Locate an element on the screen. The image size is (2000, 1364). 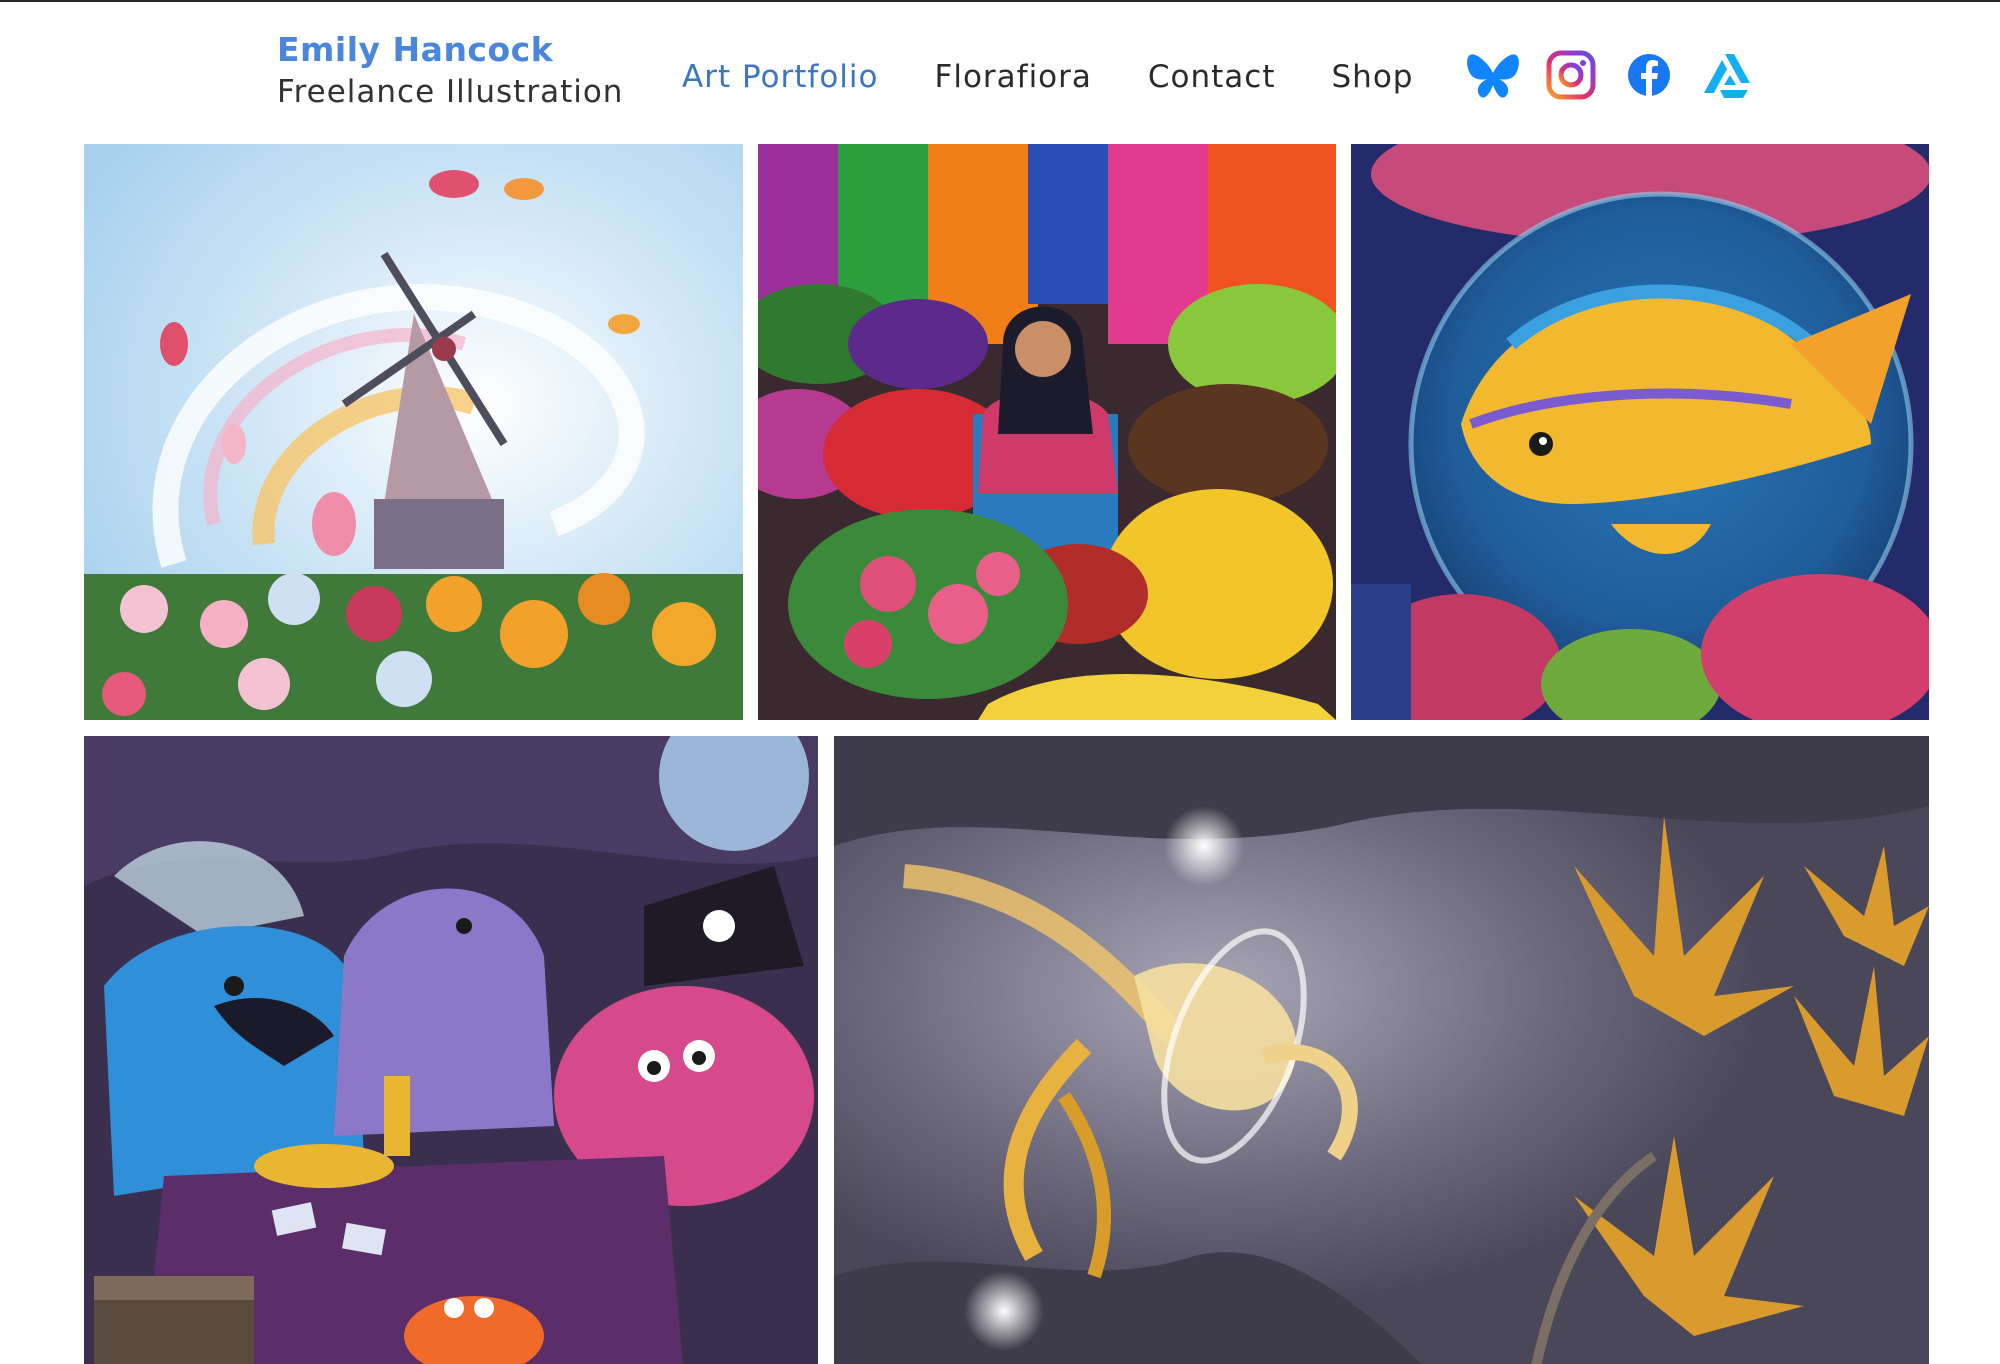
gallery-artwork-windmill is located at coordinates (413, 432).